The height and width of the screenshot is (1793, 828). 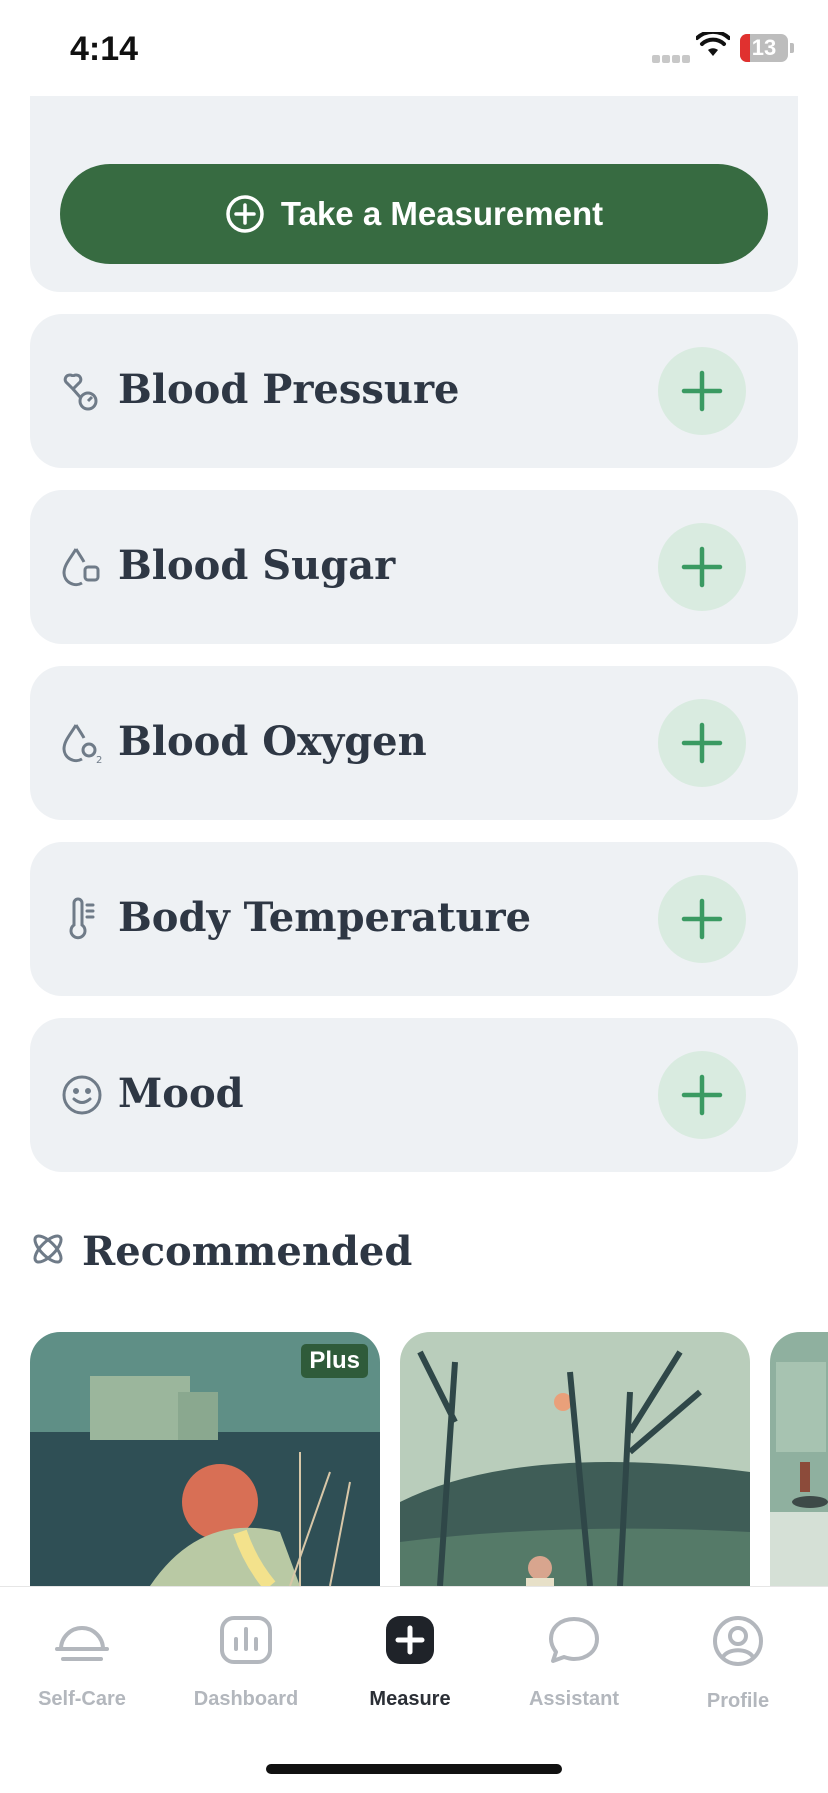 What do you see at coordinates (574, 1699) in the screenshot?
I see `tab-label: Assistant` at bounding box center [574, 1699].